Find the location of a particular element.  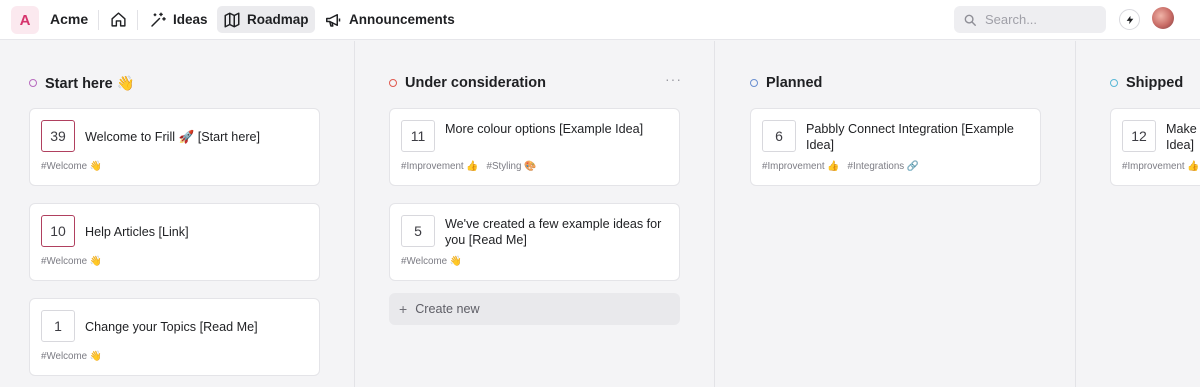

brand-name: Acme is located at coordinates (69, 19).